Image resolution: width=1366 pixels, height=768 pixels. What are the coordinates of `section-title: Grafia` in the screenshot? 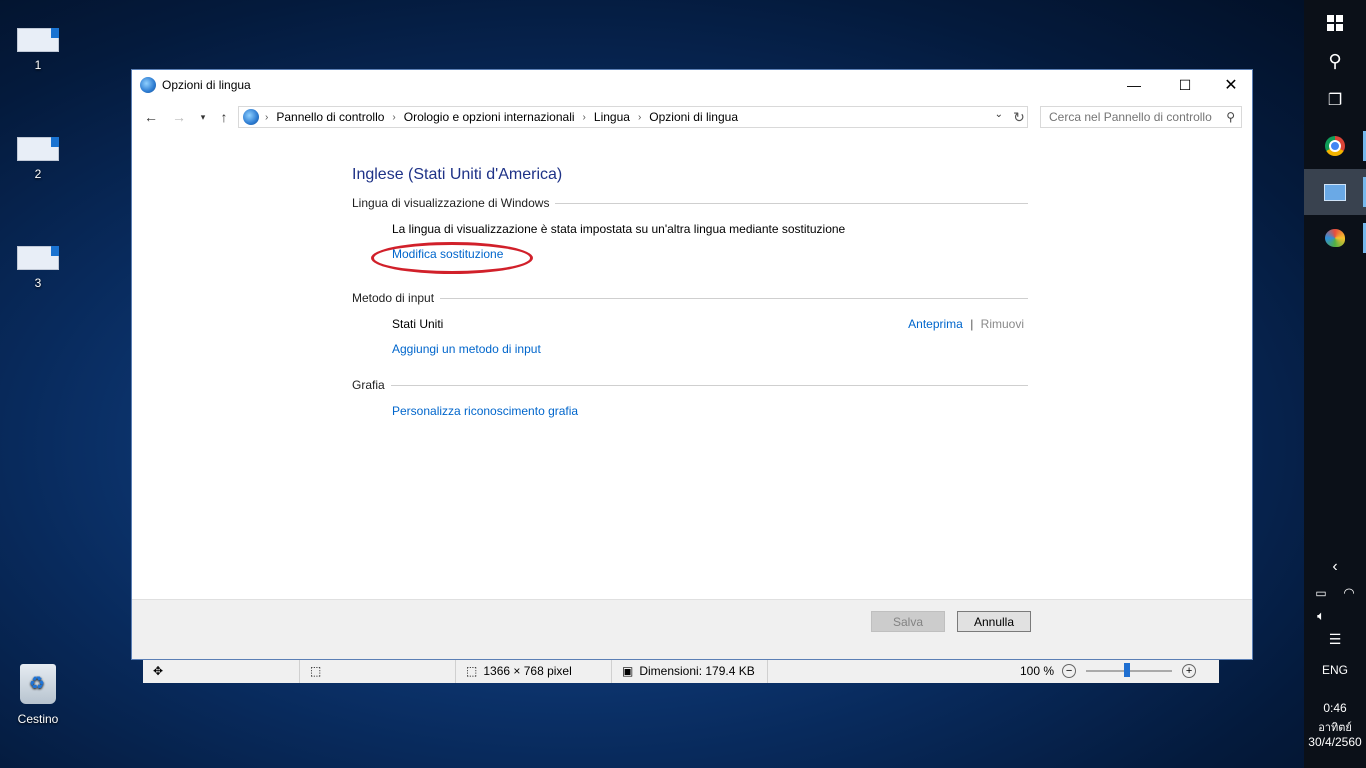 It's located at (368, 385).